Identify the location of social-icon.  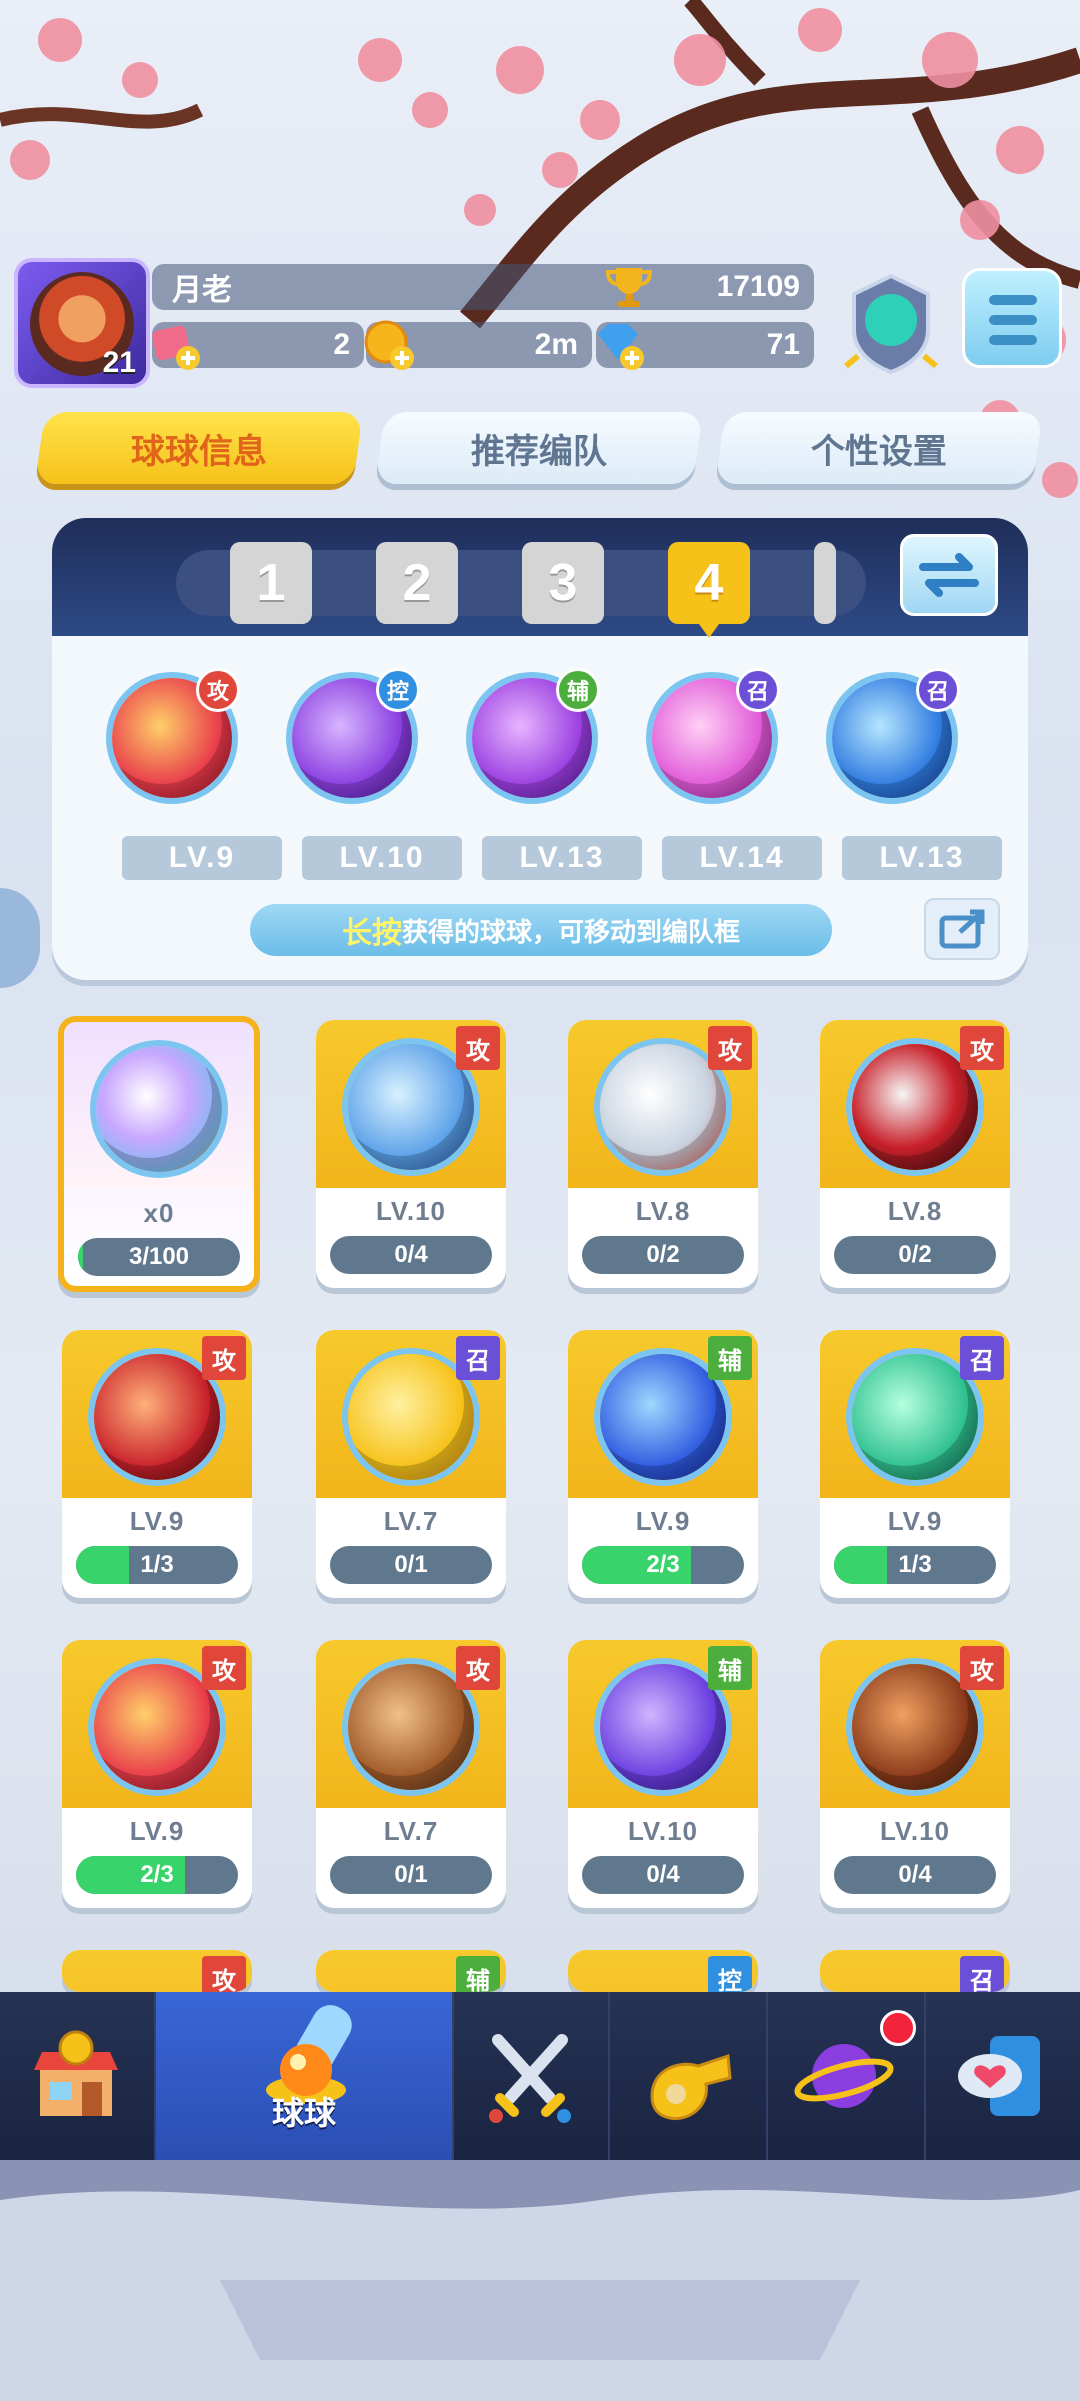
(999, 2076).